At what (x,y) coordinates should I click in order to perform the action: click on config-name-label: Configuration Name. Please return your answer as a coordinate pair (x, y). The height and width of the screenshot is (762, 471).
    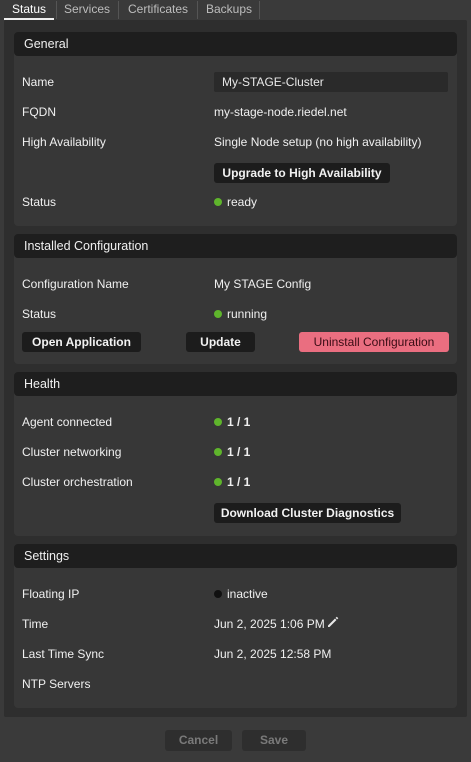
    Looking at the image, I should click on (75, 284).